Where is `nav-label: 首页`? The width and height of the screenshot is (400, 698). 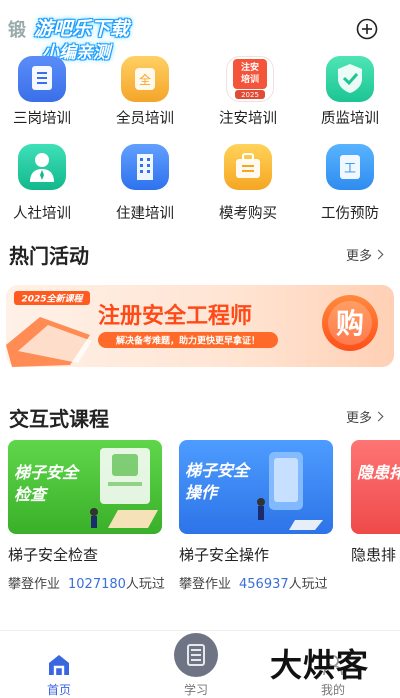
nav-label: 首页 is located at coordinates (58, 690).